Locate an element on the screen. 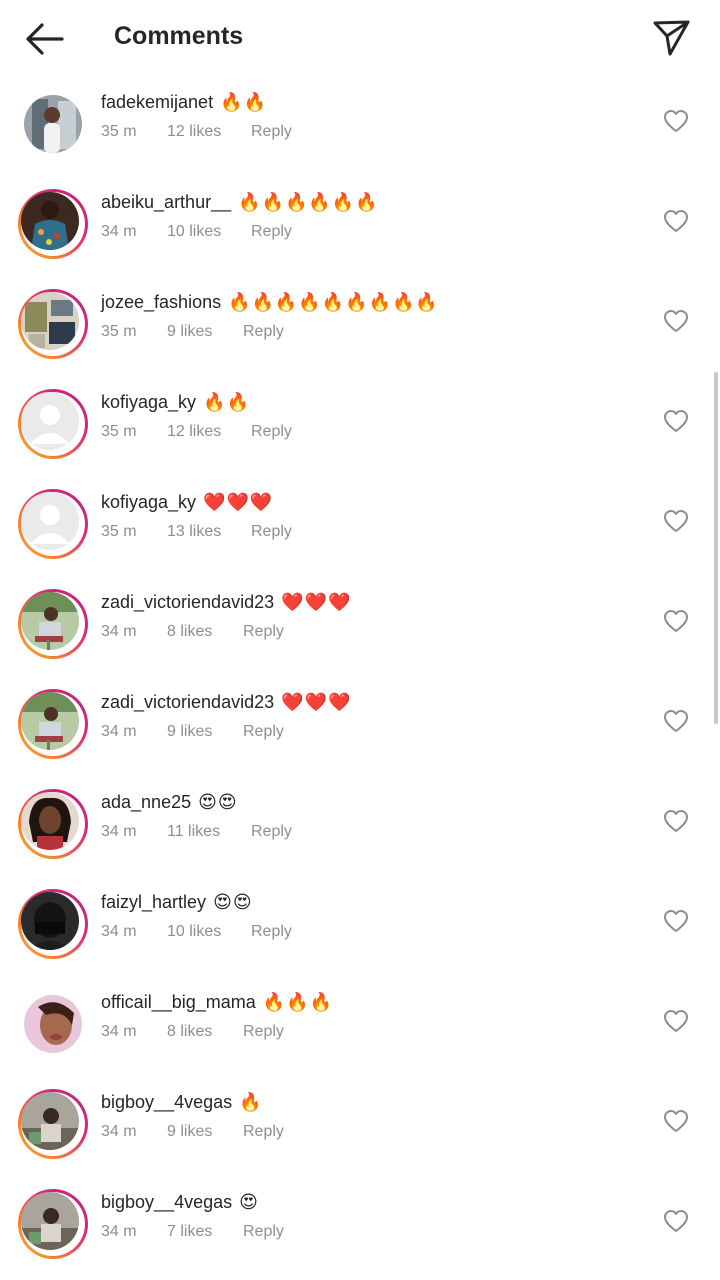 The image size is (720, 1280). comment-username: jozee_fashions is located at coordinates (161, 302).